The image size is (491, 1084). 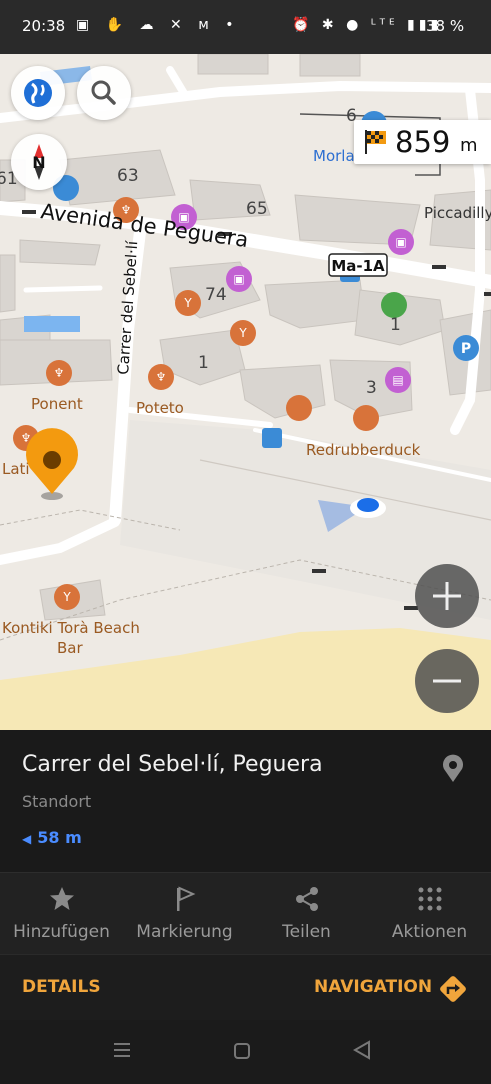 I want to click on map-label-74: 74, so click(x=216, y=295).